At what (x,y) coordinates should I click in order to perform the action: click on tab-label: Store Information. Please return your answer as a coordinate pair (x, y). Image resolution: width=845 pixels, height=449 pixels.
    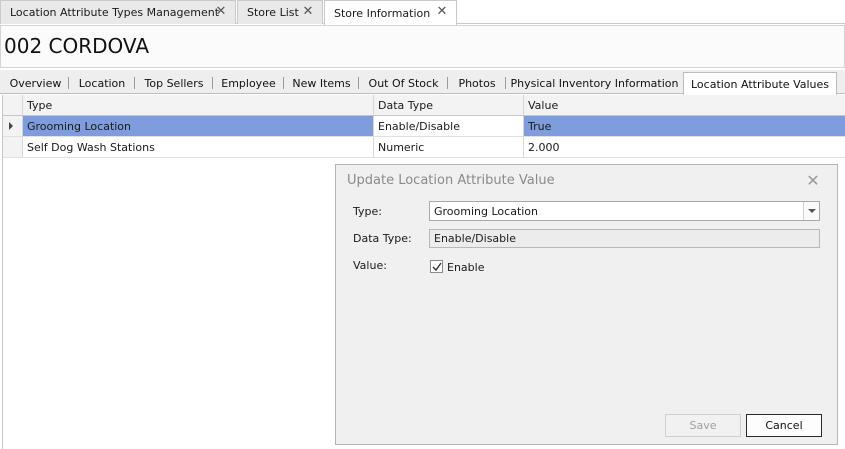
    Looking at the image, I should click on (382, 13).